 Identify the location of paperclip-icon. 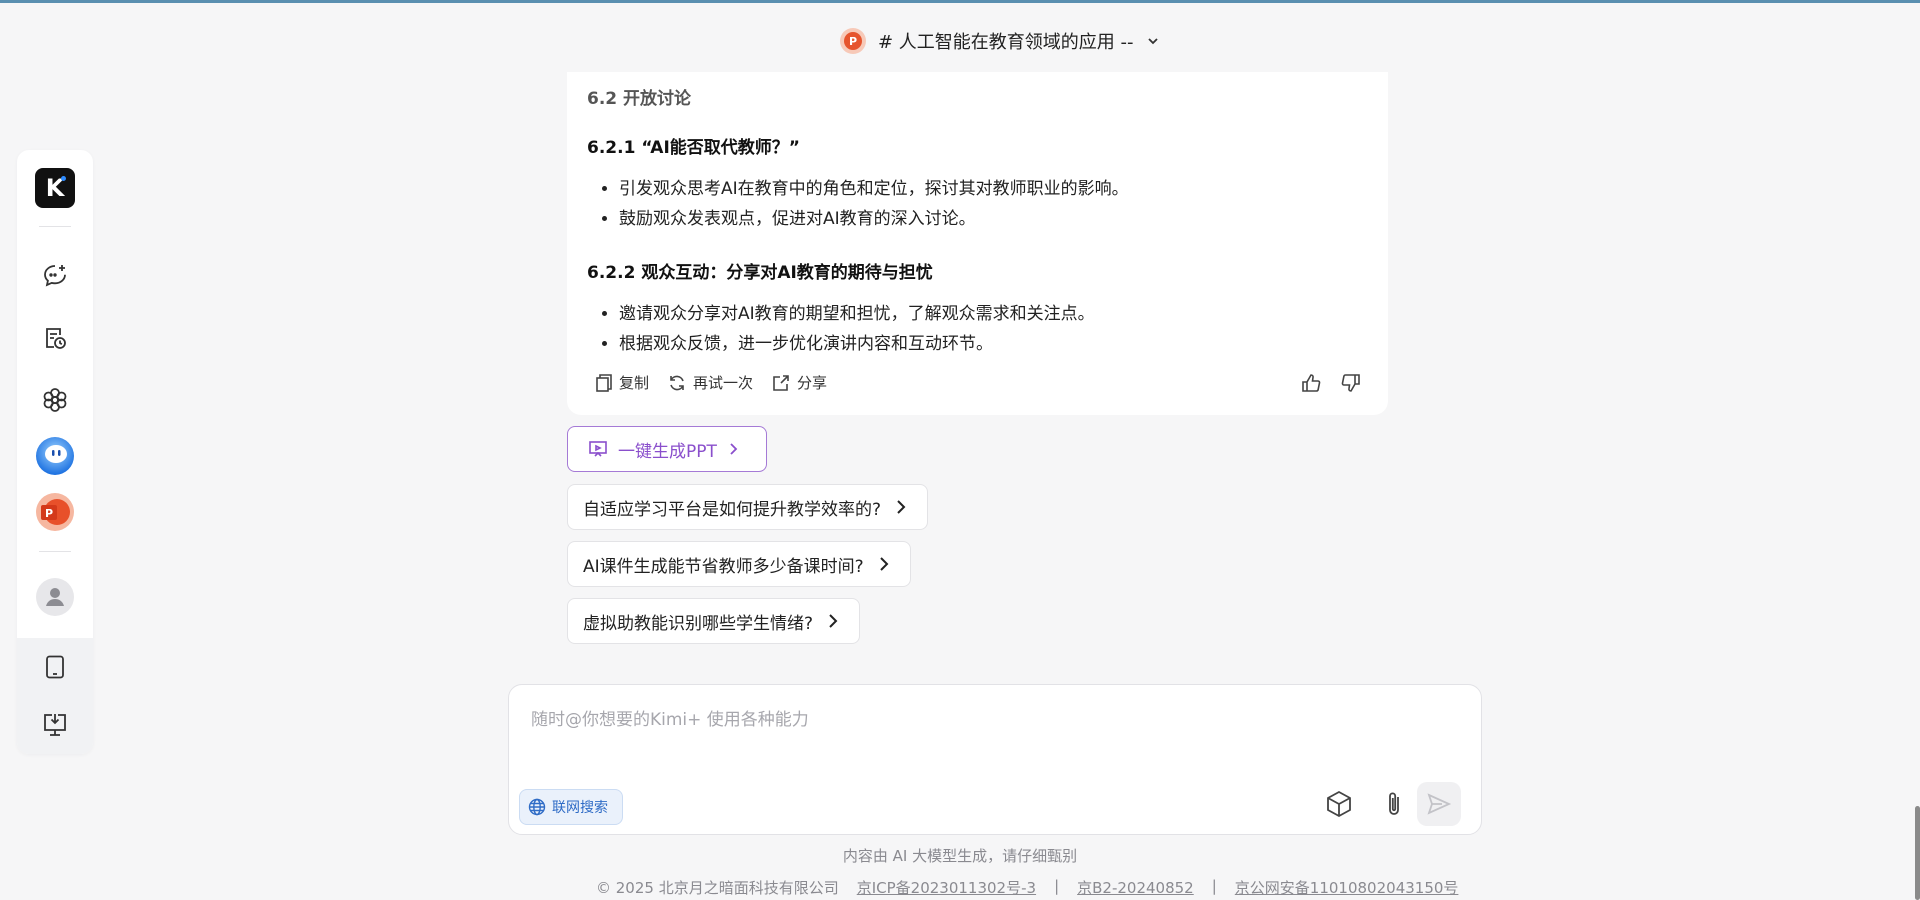
(1394, 803).